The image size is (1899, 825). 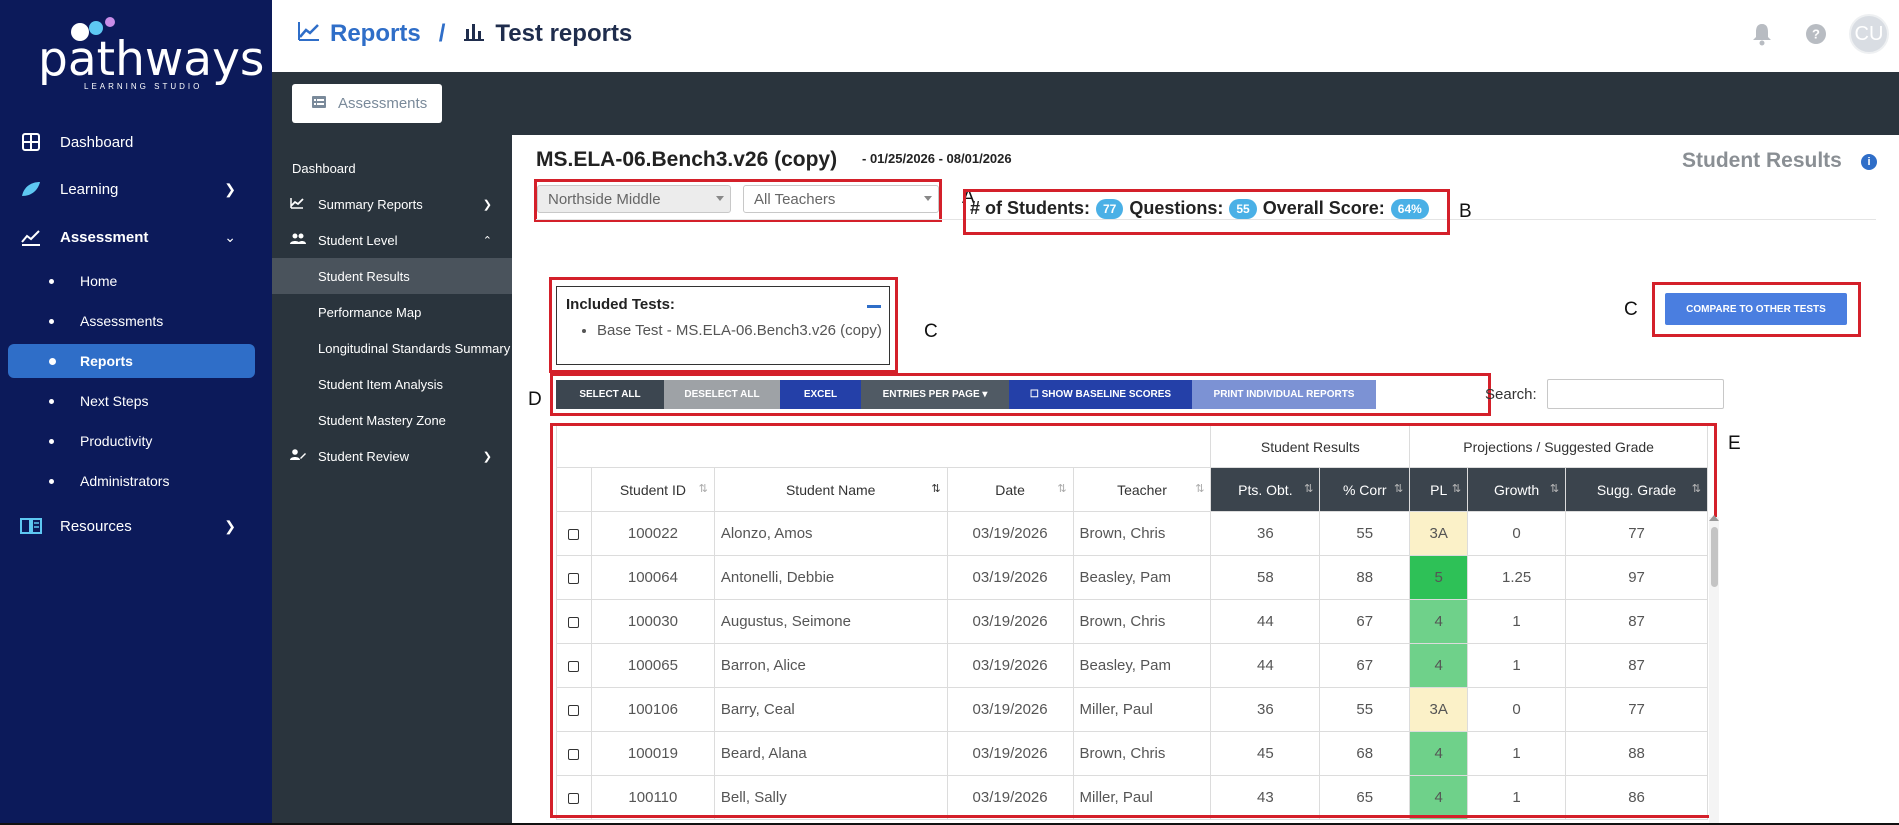 I want to click on subnav-student-item-analysis: Student Item Analysis, so click(x=392, y=384).